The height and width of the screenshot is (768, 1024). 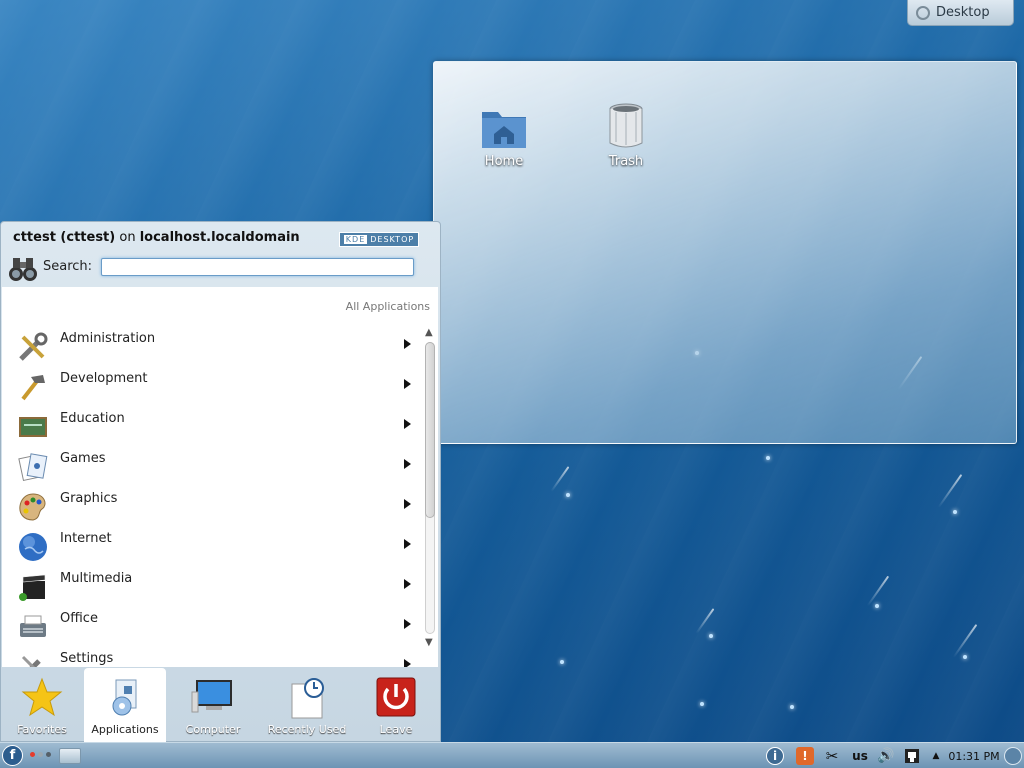 What do you see at coordinates (32, 587) in the screenshot?
I see `clapperboard-icon` at bounding box center [32, 587].